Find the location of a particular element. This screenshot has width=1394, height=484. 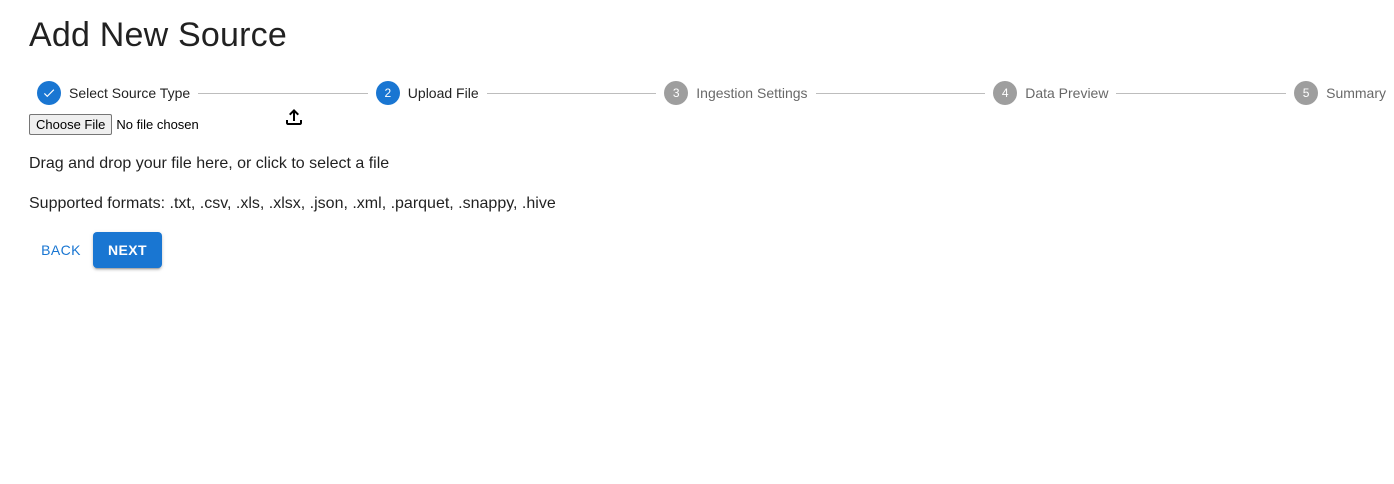

step-label: Upload File is located at coordinates (443, 93).